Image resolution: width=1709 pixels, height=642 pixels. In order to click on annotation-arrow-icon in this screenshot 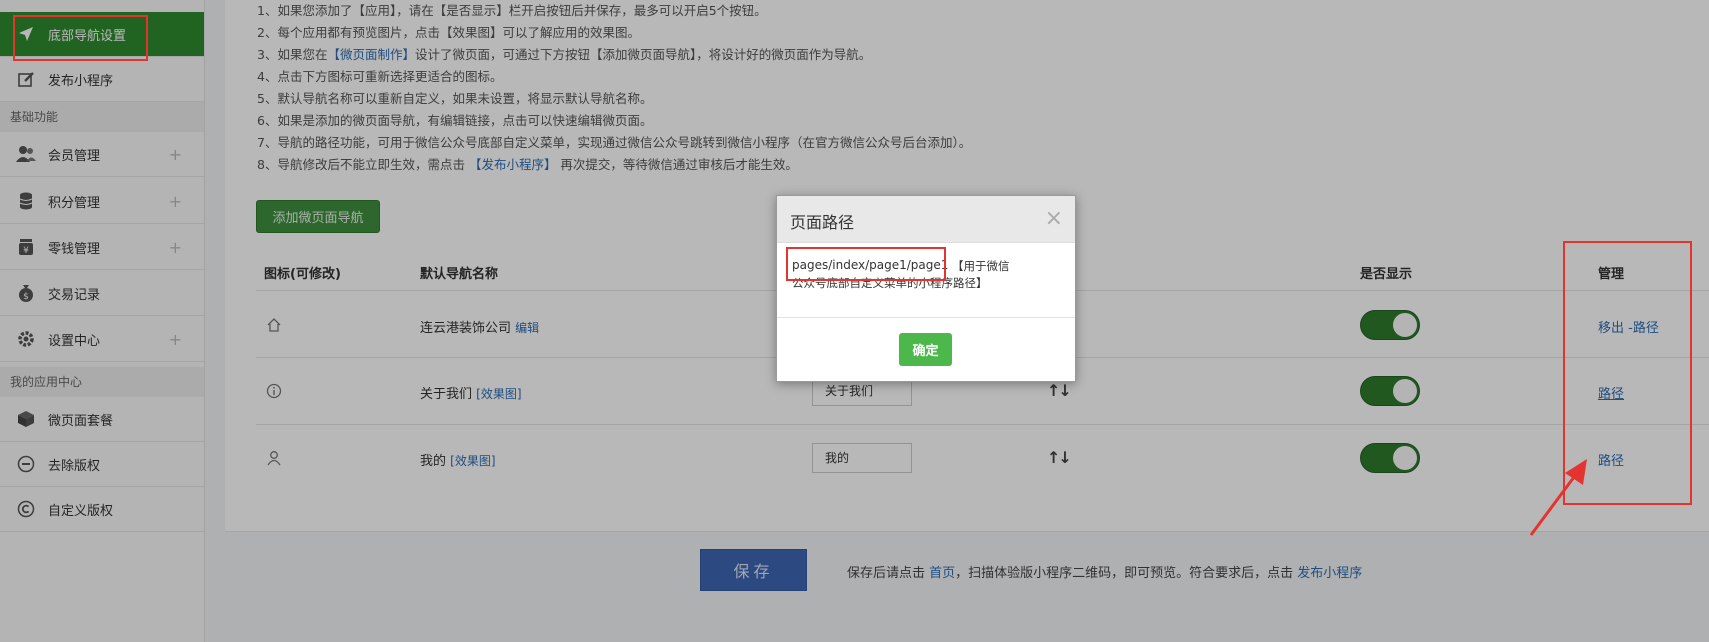, I will do `click(1558, 497)`.